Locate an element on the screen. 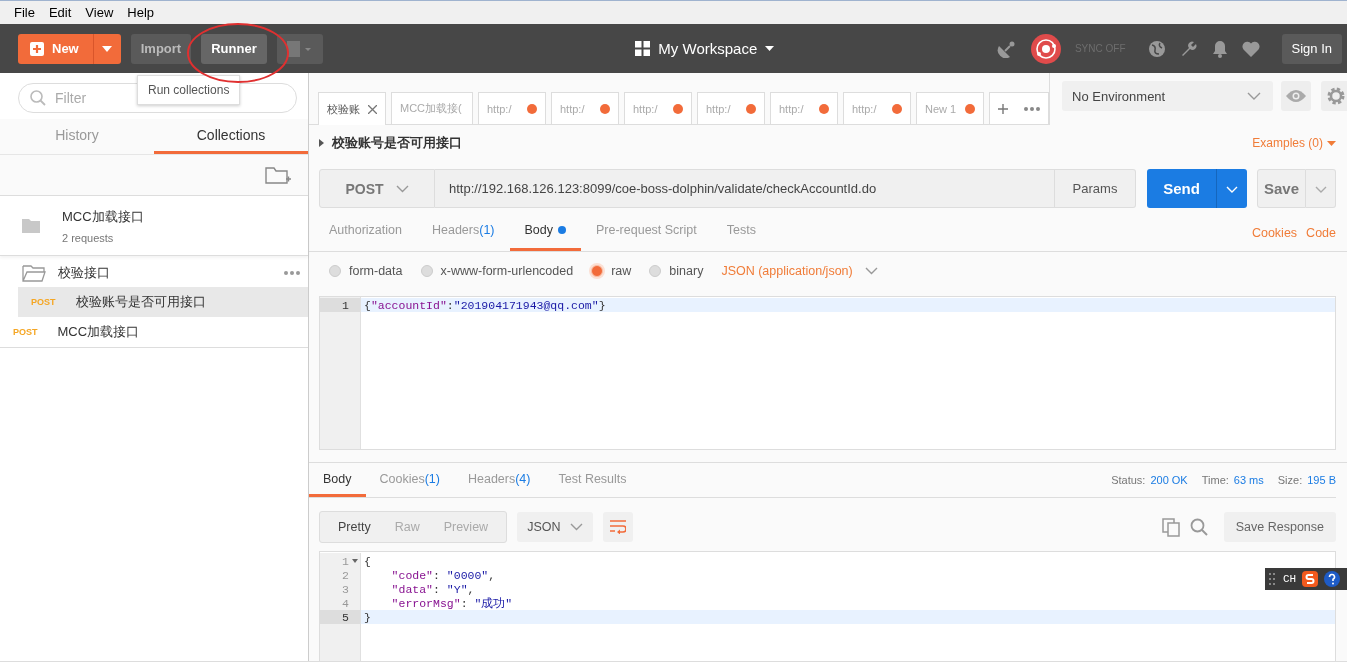  response-tab: Body is located at coordinates (337, 480).